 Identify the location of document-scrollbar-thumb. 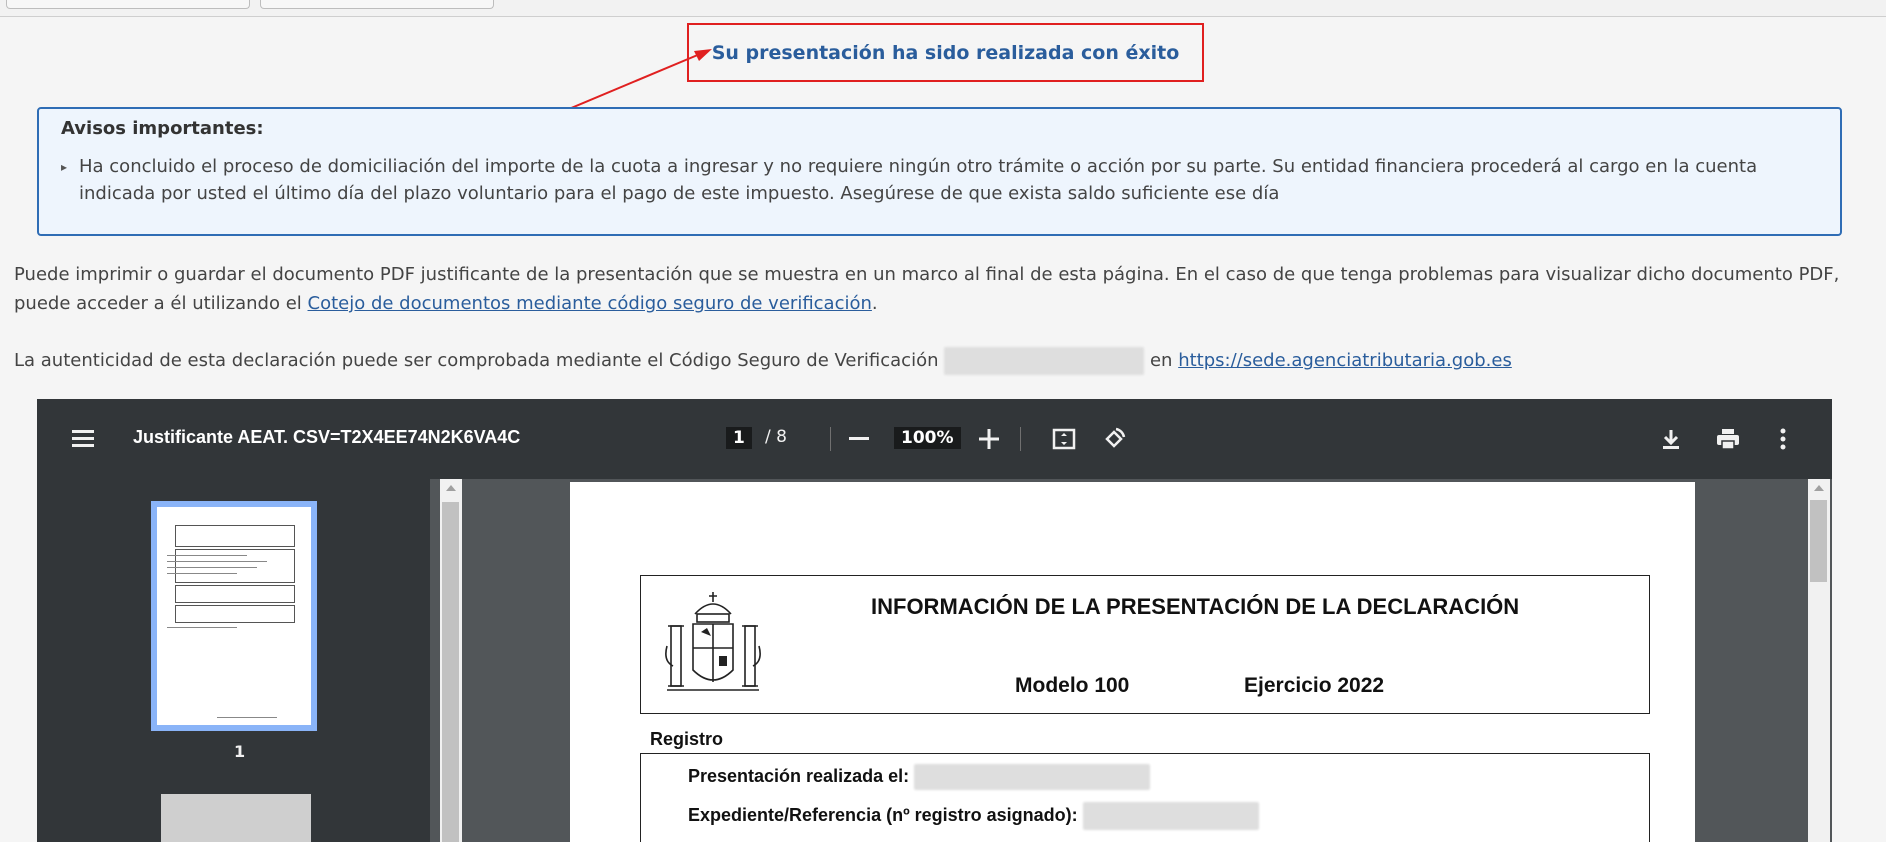
(1818, 541).